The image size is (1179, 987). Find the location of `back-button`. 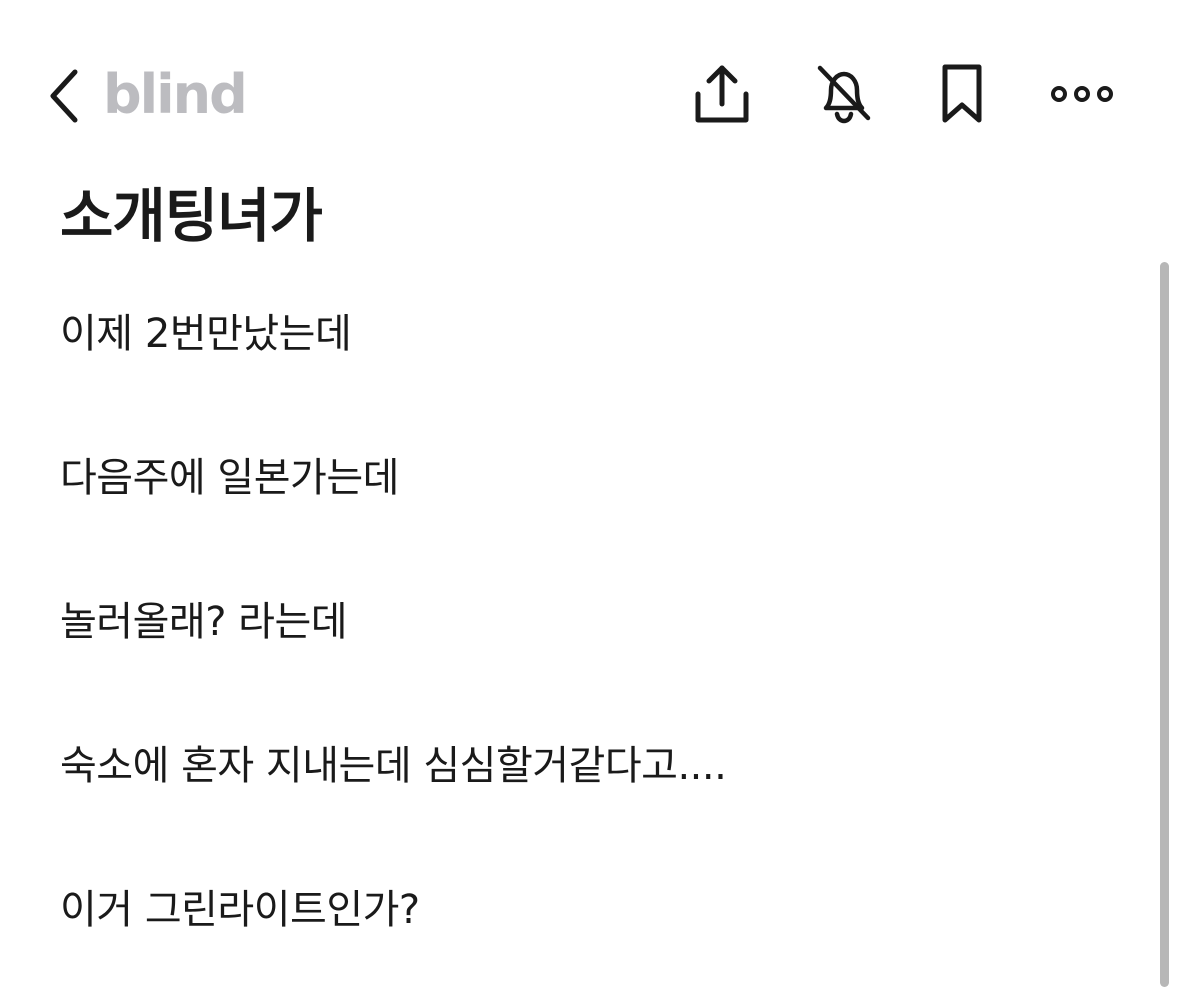

back-button is located at coordinates (64, 96).